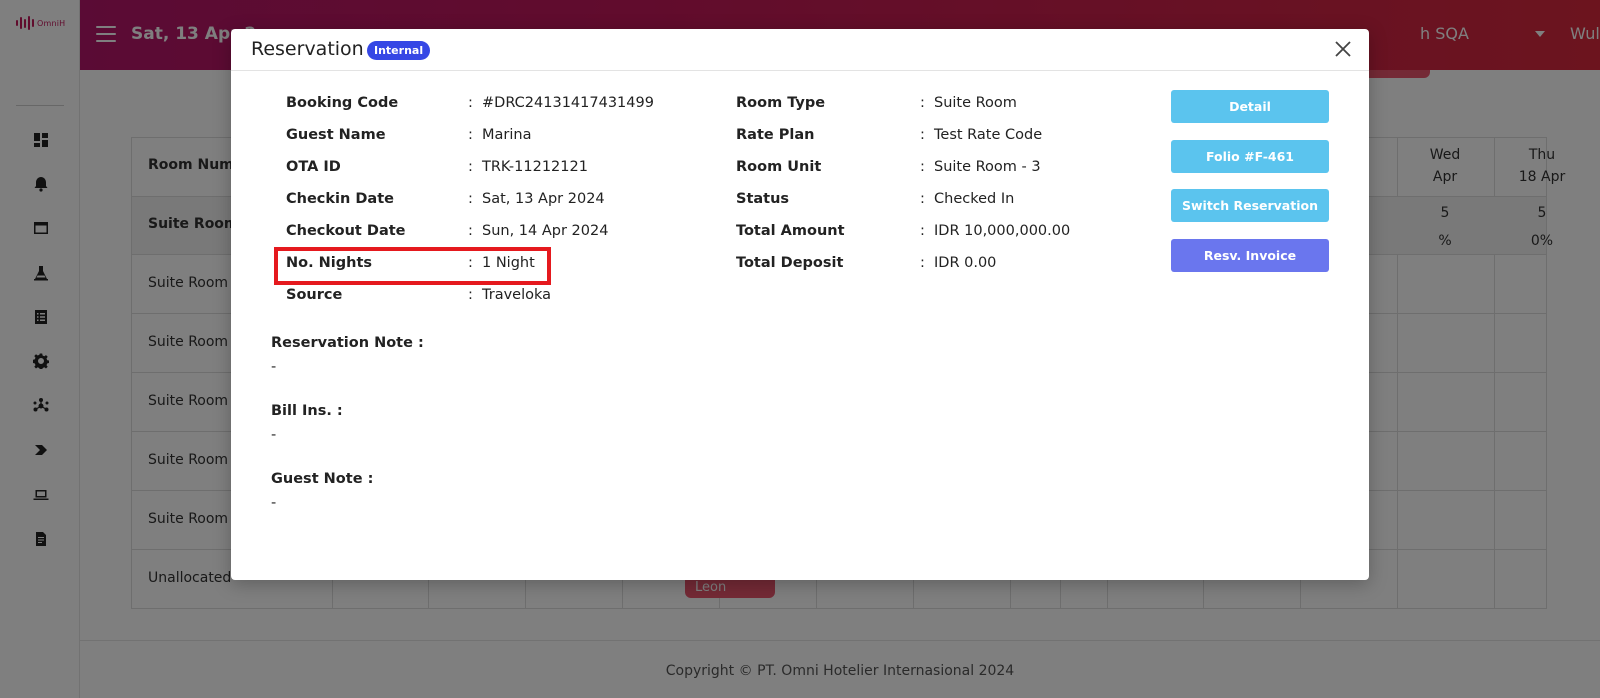 The height and width of the screenshot is (698, 1600). I want to click on detail-button: Detail, so click(1250, 106).